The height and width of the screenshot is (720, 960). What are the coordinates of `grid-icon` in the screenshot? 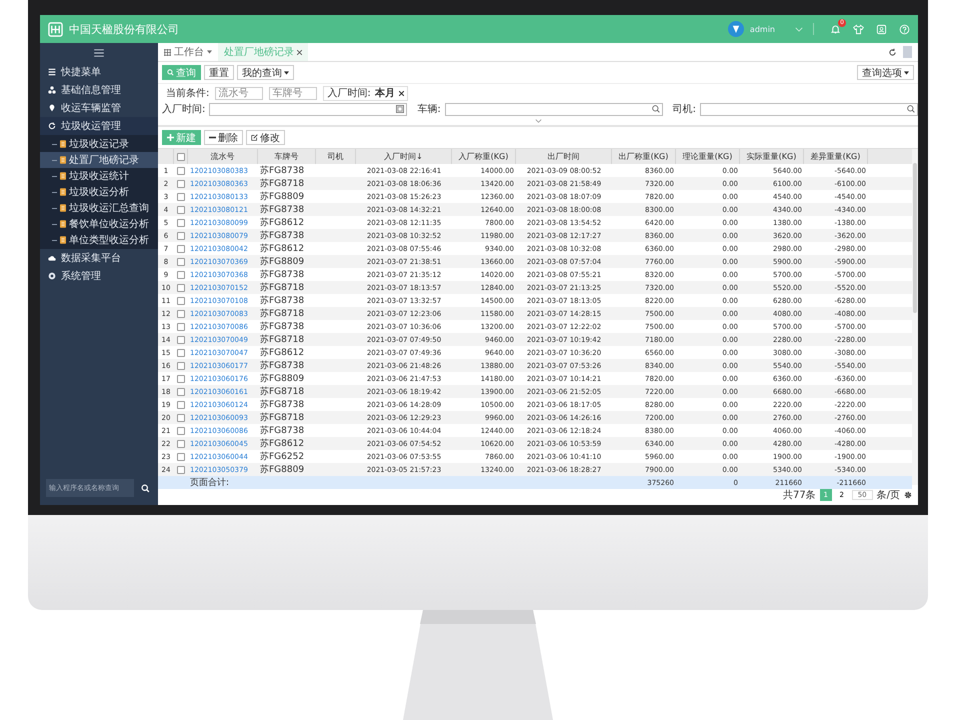 It's located at (167, 52).